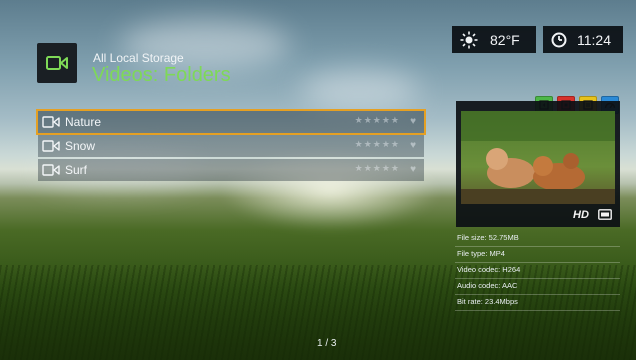  Describe the element at coordinates (537, 287) in the screenshot. I see `audio-codec: Audio codec: AAC` at that location.